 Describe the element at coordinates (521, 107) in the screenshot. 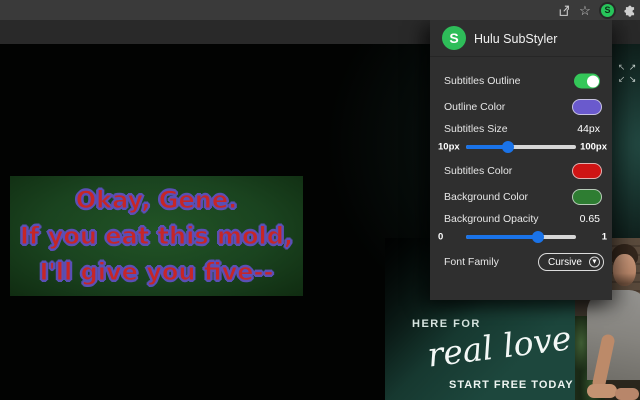

I see `row-outline-color: Outline Color` at that location.